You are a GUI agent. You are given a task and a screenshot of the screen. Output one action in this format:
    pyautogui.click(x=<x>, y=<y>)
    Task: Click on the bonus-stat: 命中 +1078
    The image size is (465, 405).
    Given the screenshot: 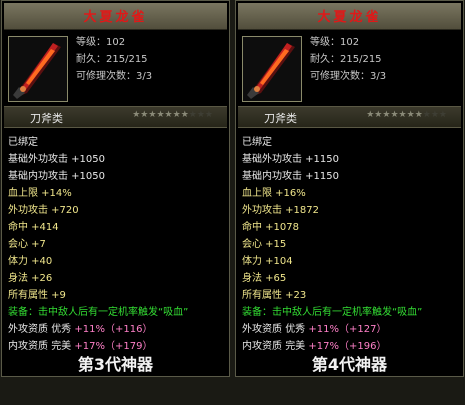 What is the action you would take?
    pyautogui.click(x=271, y=227)
    